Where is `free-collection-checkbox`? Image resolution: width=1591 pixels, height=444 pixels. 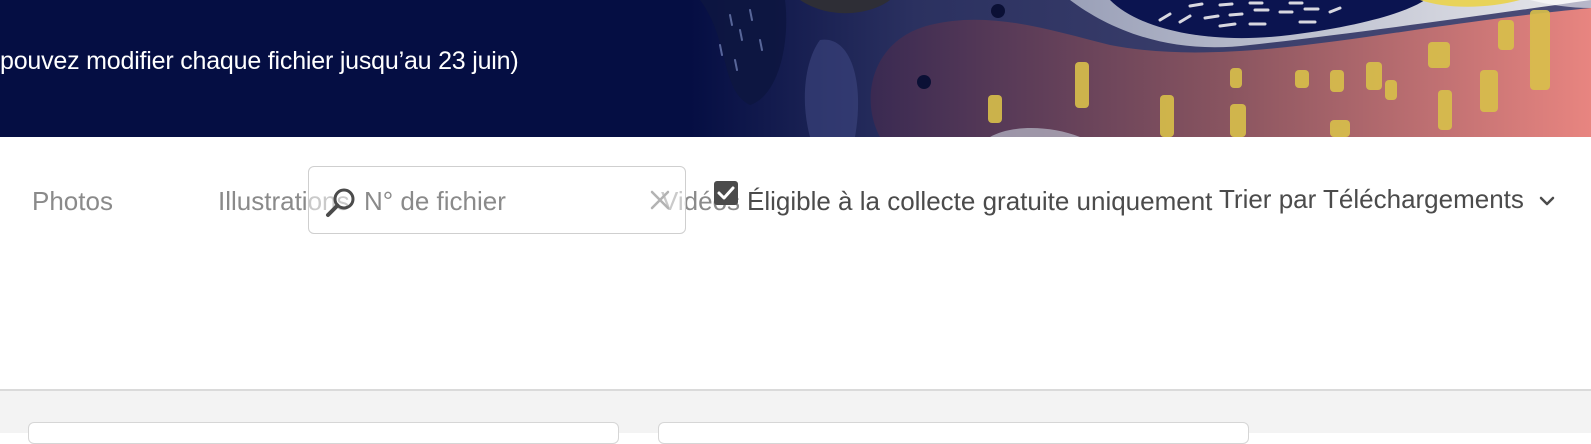 free-collection-checkbox is located at coordinates (726, 193).